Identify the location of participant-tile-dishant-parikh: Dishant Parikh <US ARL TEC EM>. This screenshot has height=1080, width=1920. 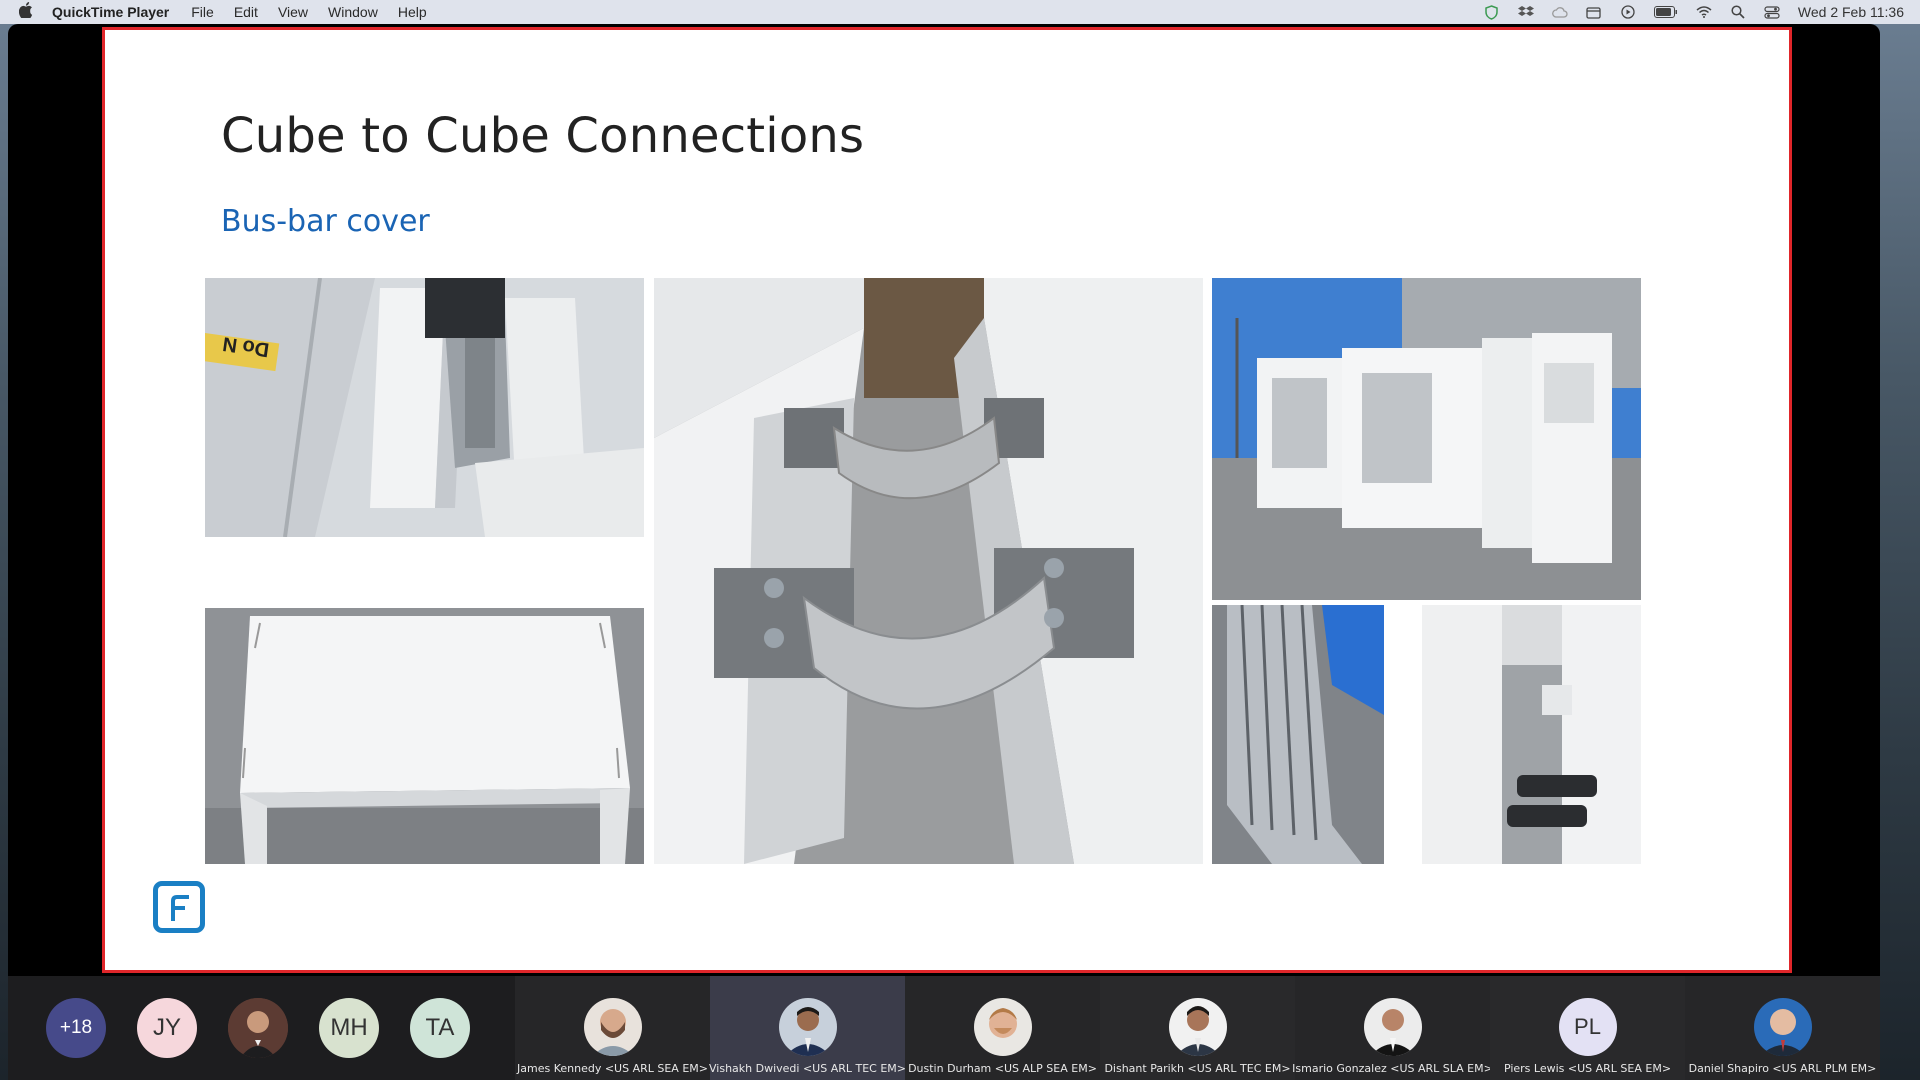
(1197, 1028).